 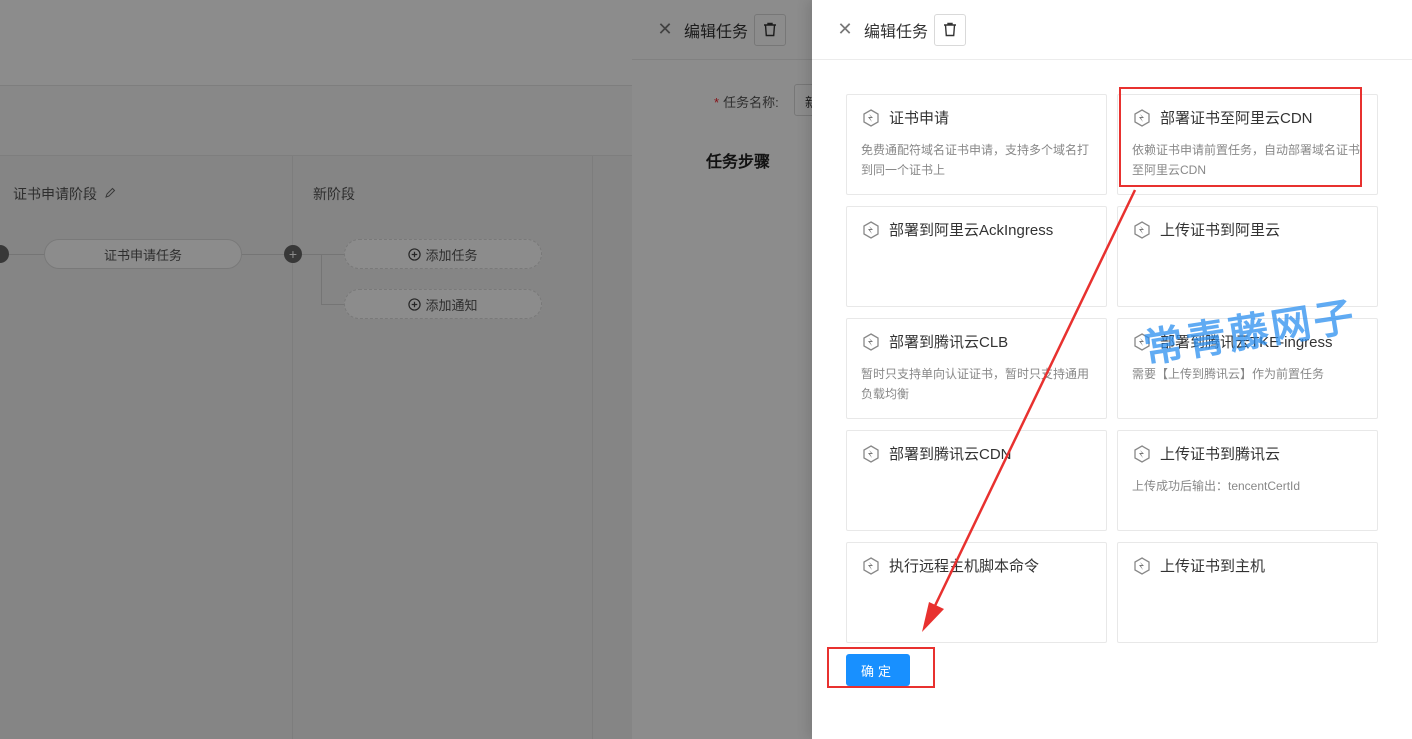 I want to click on plugin-card-header: 部署到腾讯云CDN, so click(x=976, y=453).